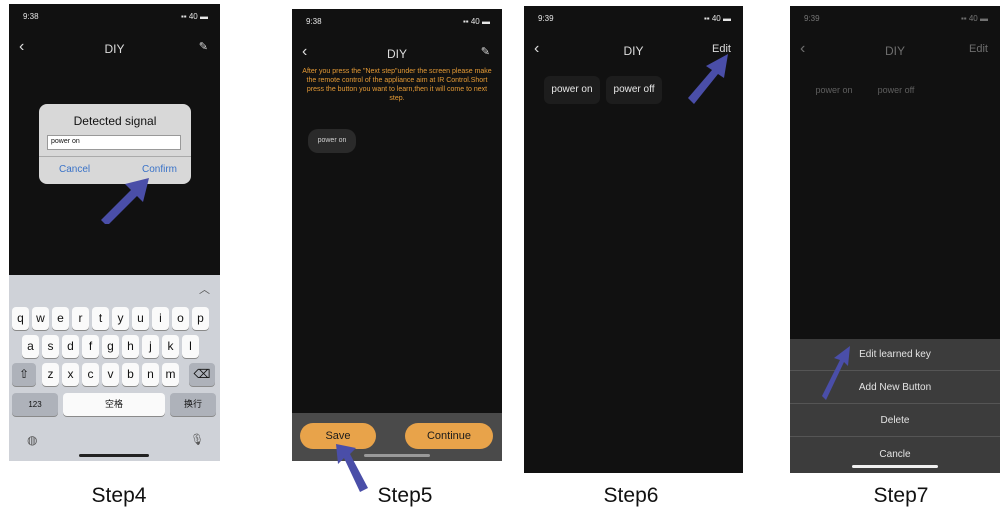 The height and width of the screenshot is (515, 1000). I want to click on bottom-action-bar: Save Continue, so click(397, 437).